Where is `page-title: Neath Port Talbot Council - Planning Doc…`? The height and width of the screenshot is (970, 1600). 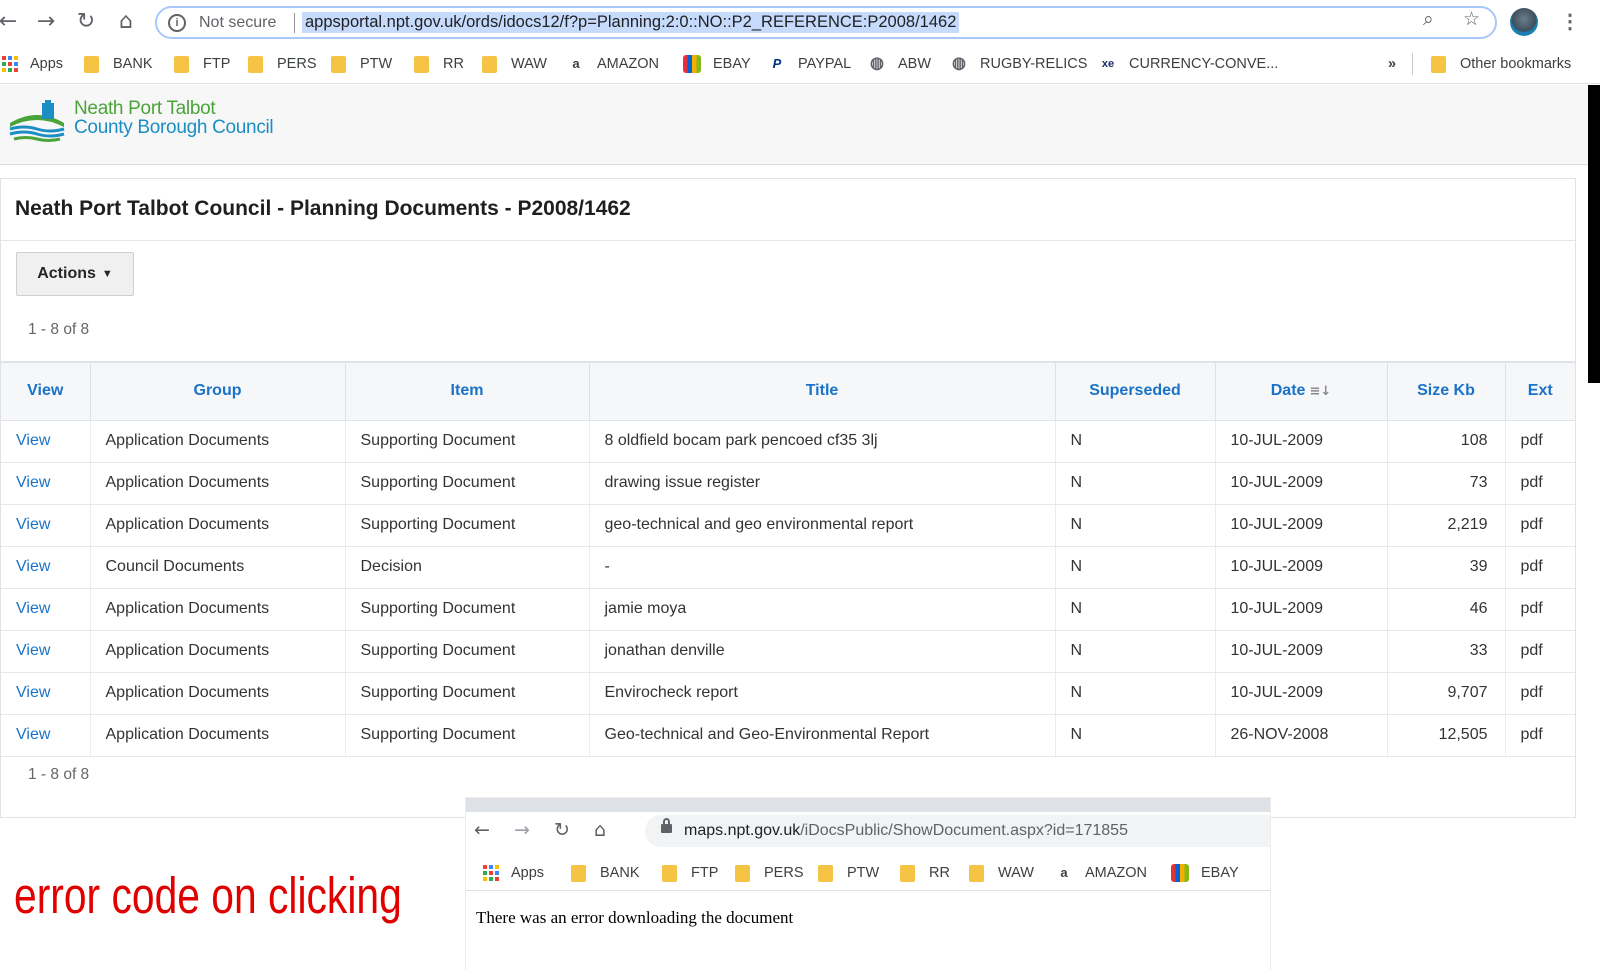 page-title: Neath Port Talbot Council - Planning Doc… is located at coordinates (323, 208).